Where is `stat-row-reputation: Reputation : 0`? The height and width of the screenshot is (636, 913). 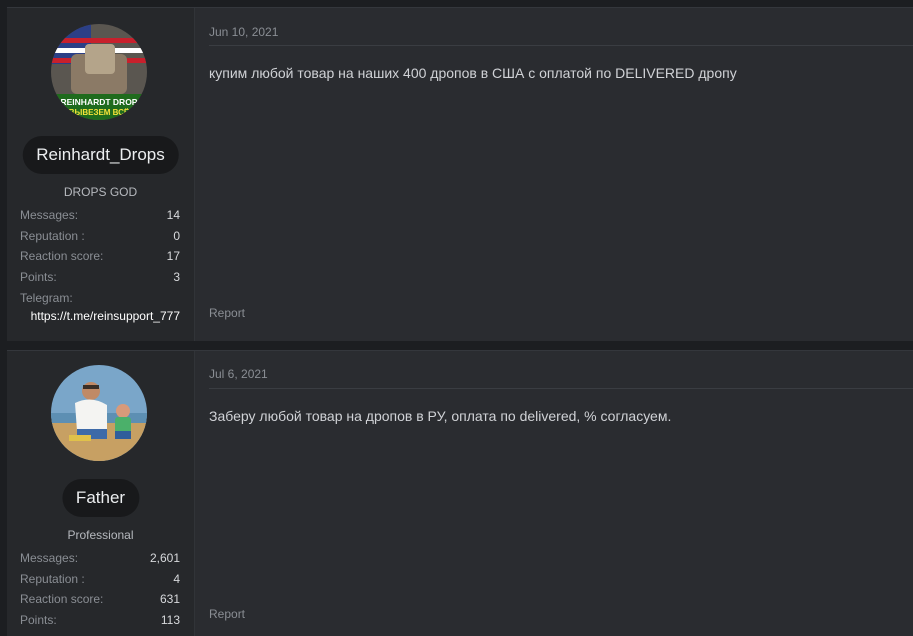 stat-row-reputation: Reputation : 0 is located at coordinates (100, 238).